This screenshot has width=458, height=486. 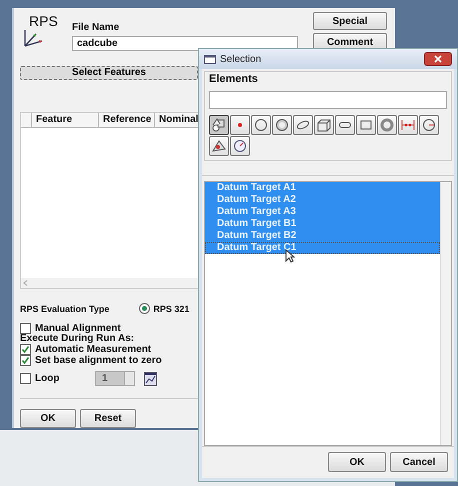 I want to click on shapes-icon, so click(x=219, y=125).